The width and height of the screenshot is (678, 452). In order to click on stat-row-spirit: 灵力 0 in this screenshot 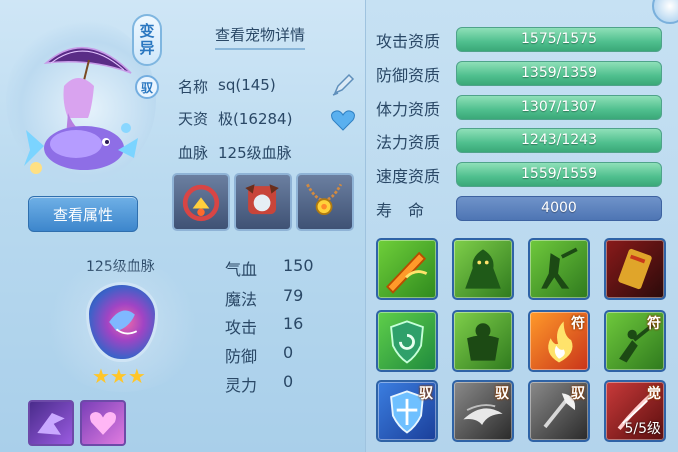, I will do `click(259, 384)`.